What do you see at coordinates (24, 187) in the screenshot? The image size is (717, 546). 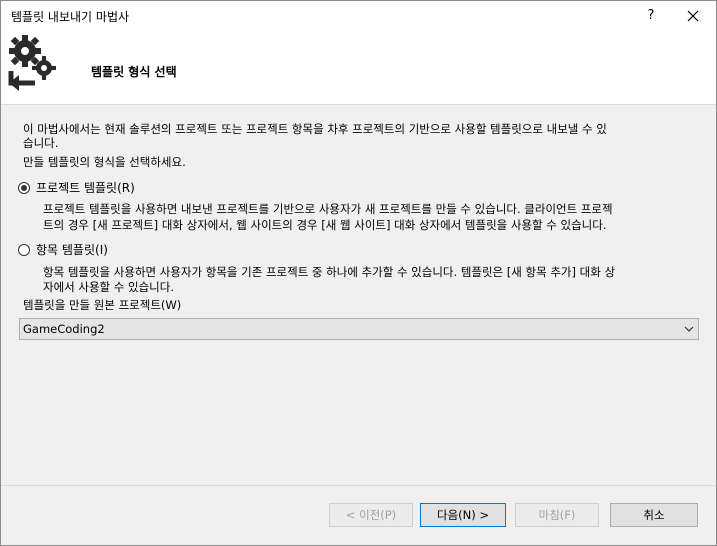 I see `radio-button-selected` at bounding box center [24, 187].